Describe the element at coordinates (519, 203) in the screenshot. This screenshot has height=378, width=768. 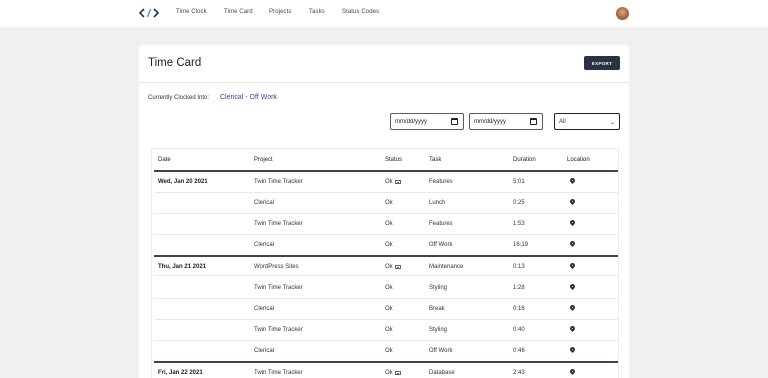
I see `row-duration: 0:25` at that location.